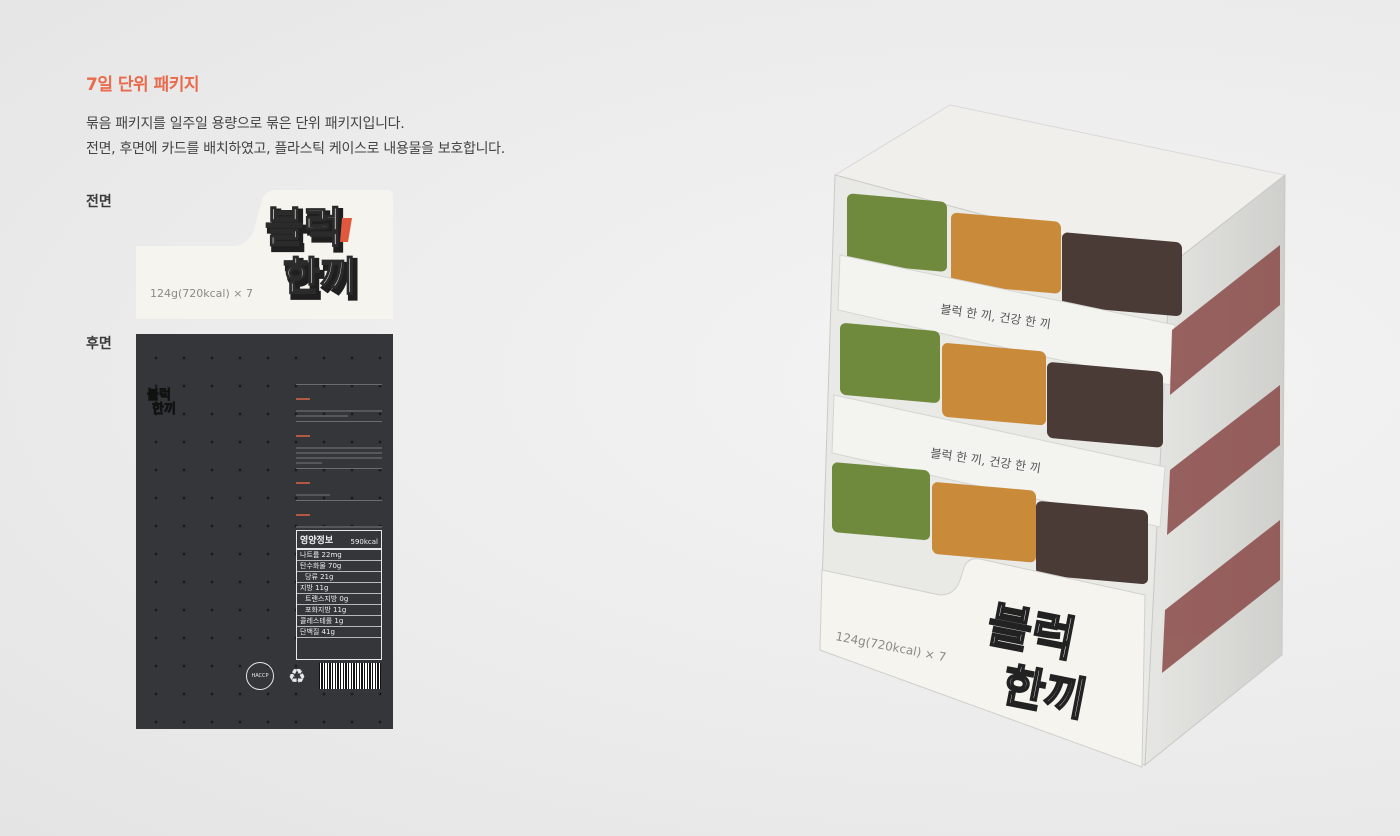  Describe the element at coordinates (260, 676) in the screenshot. I see `haccp-icon: HACCP` at that location.